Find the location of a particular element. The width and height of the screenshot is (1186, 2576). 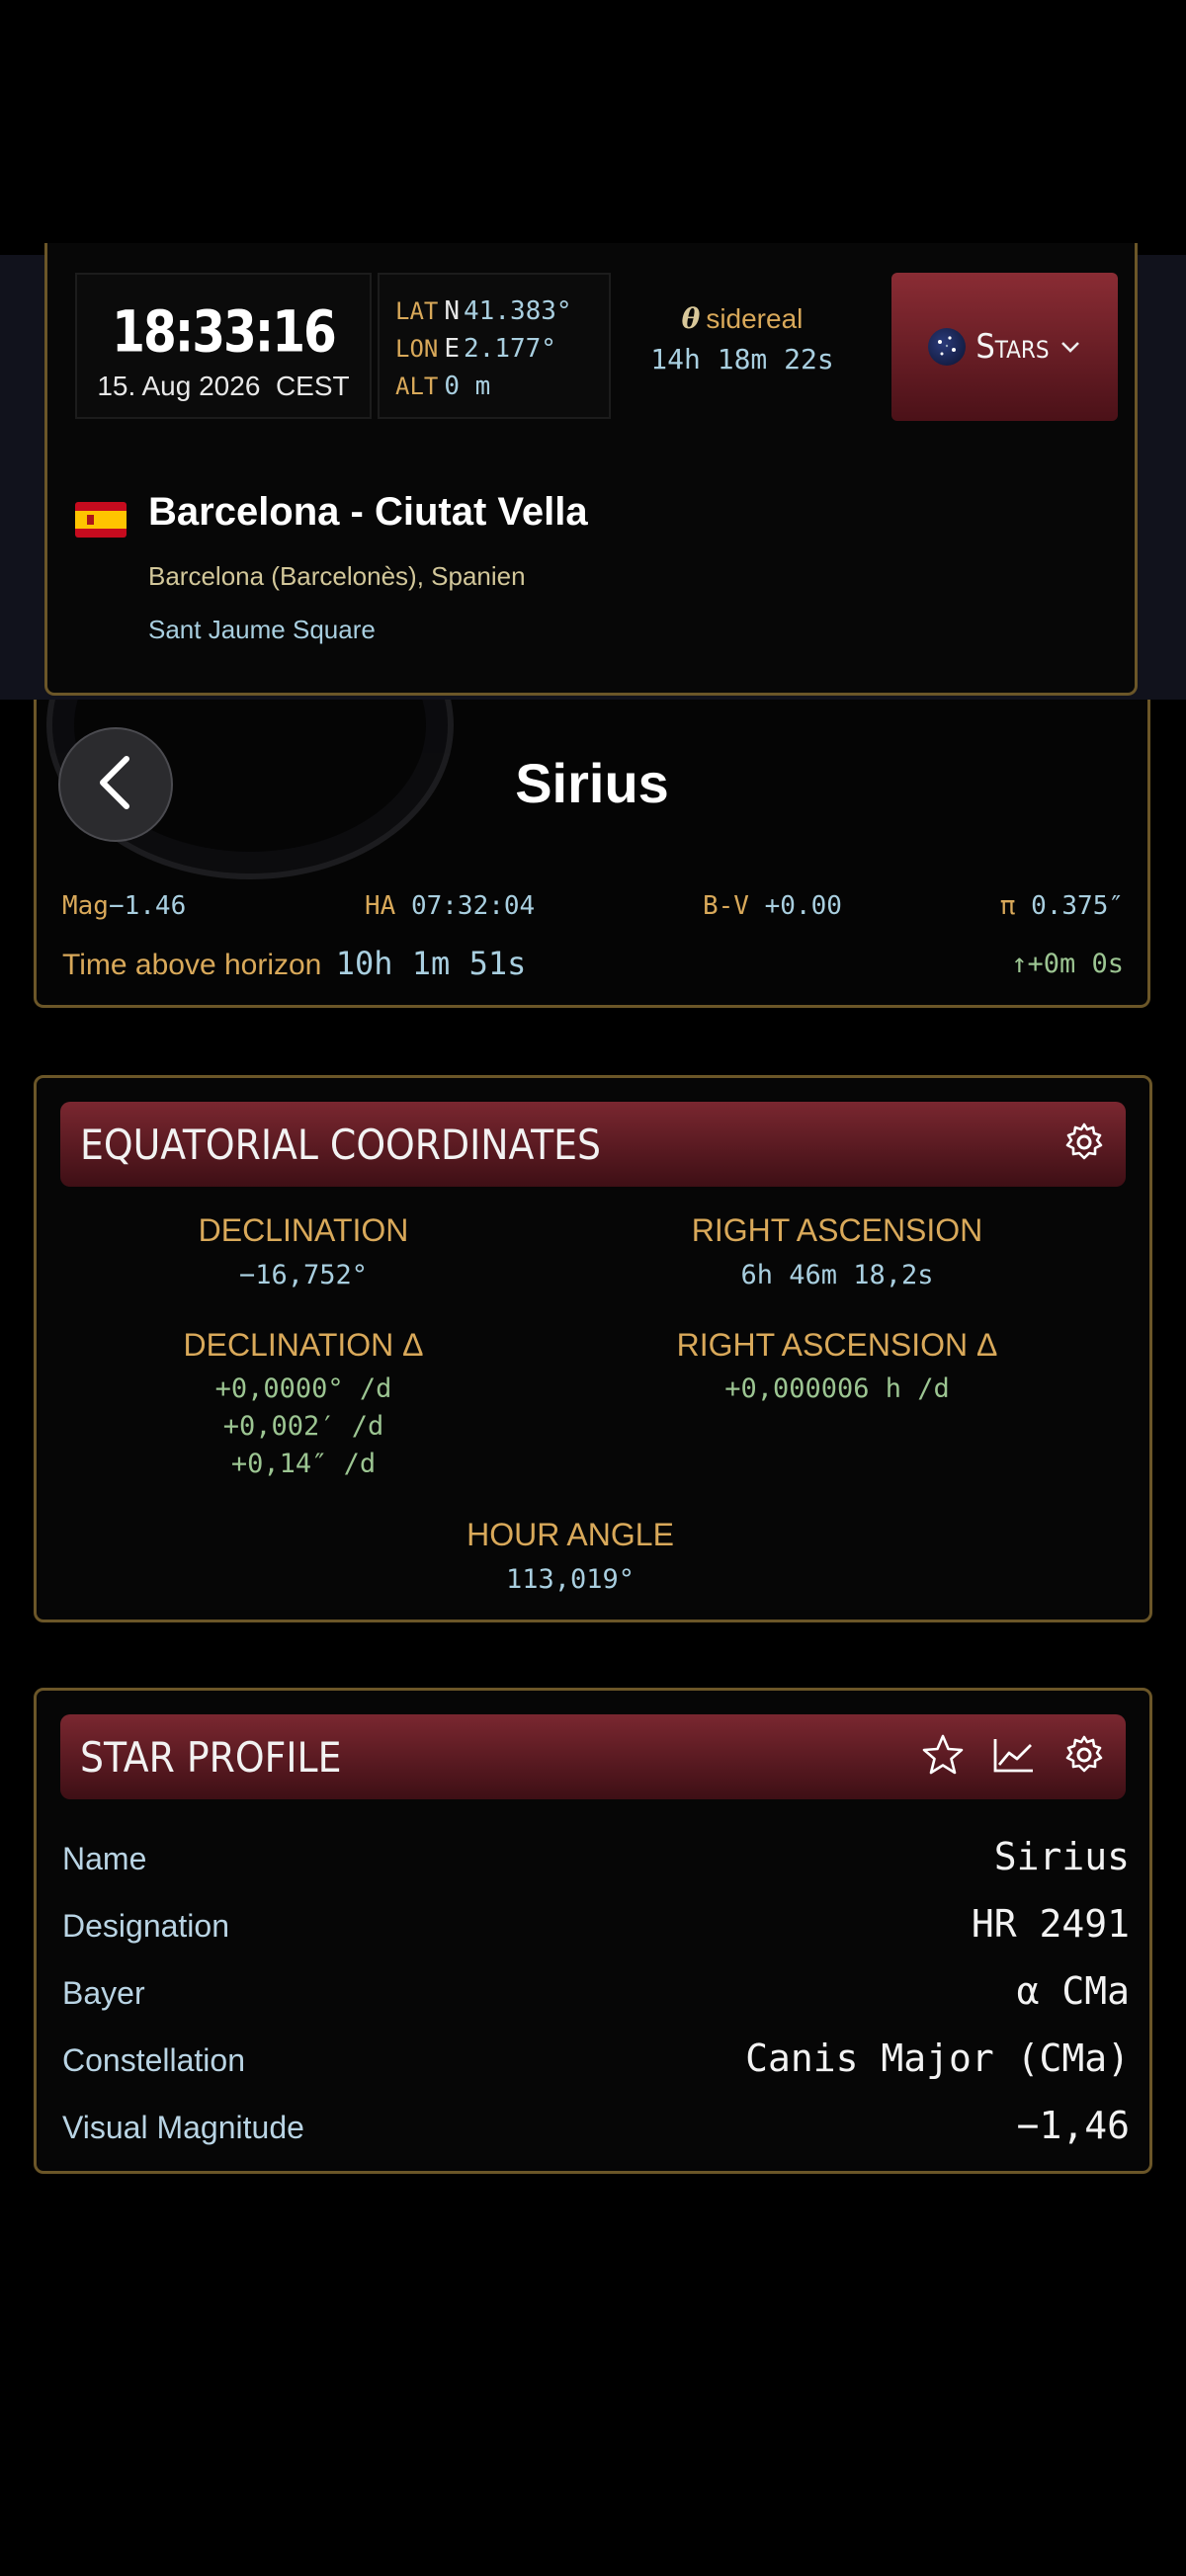

lon-row: LON E 2.177° is located at coordinates (502, 349).